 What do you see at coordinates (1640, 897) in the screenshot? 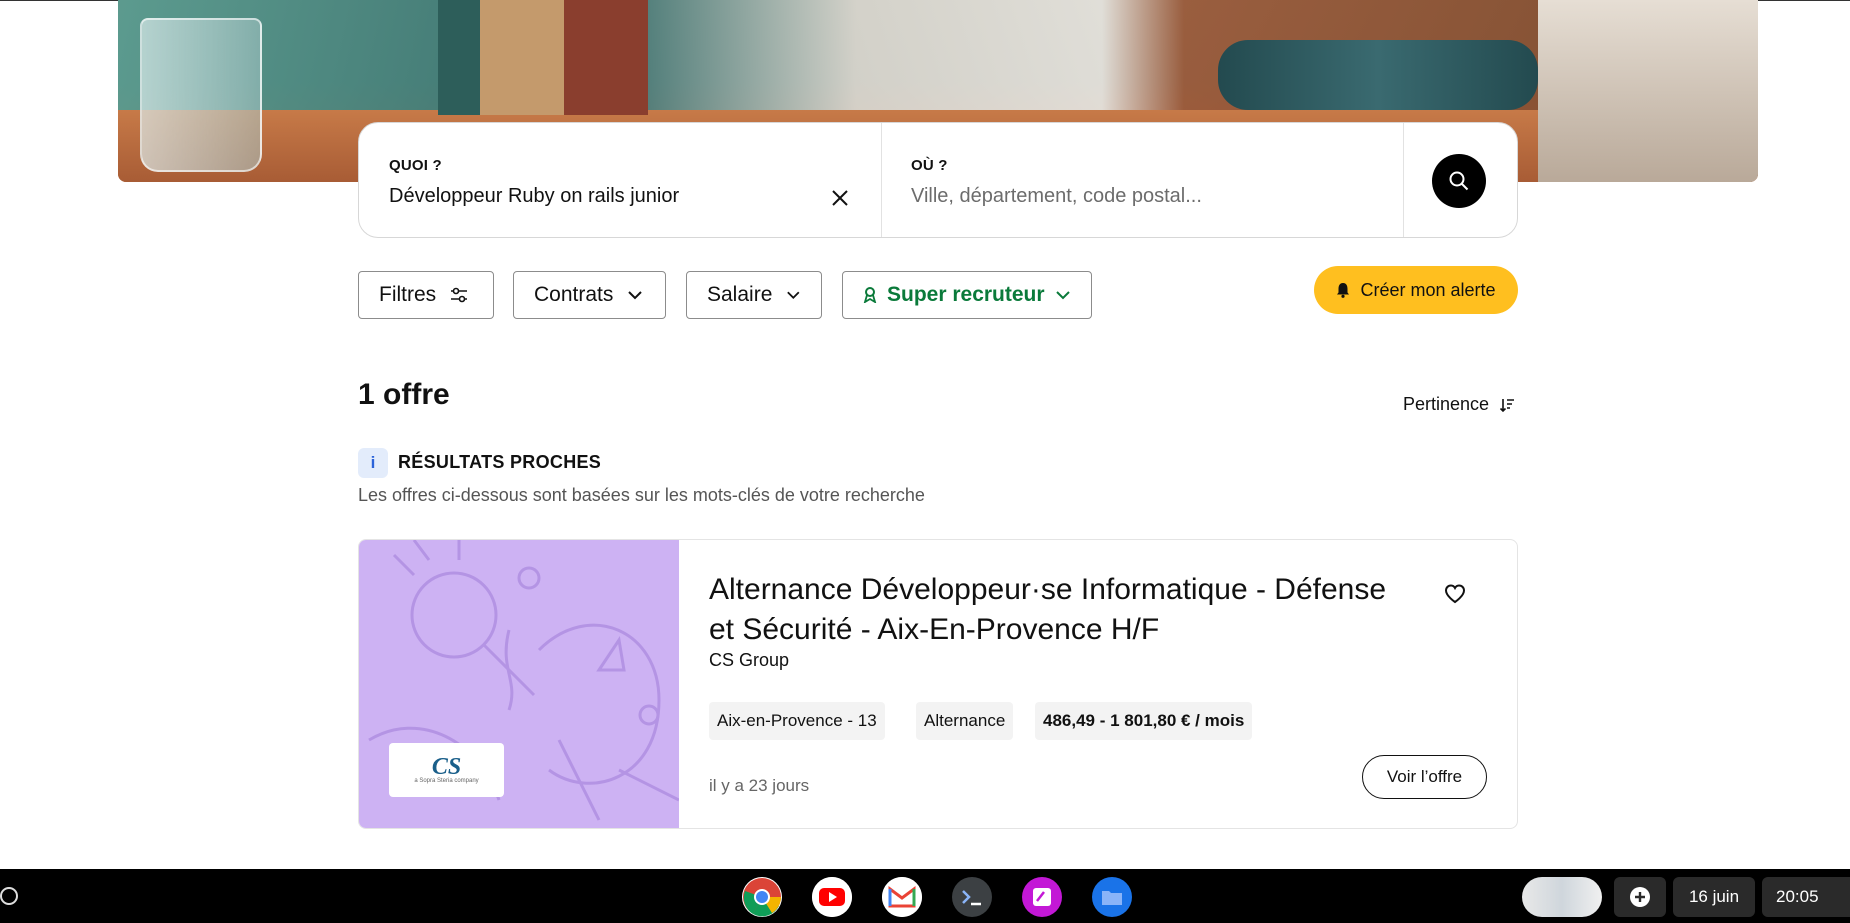
I see `add-icon` at bounding box center [1640, 897].